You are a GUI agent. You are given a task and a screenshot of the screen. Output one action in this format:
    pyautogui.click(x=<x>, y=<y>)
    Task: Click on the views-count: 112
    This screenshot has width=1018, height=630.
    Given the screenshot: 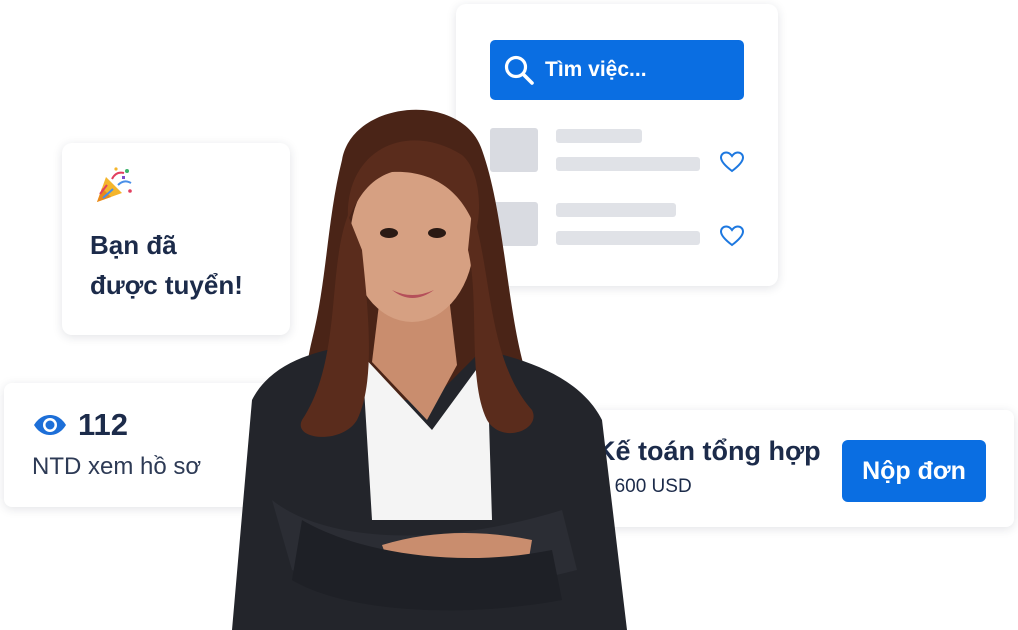 What is the action you would take?
    pyautogui.click(x=103, y=424)
    